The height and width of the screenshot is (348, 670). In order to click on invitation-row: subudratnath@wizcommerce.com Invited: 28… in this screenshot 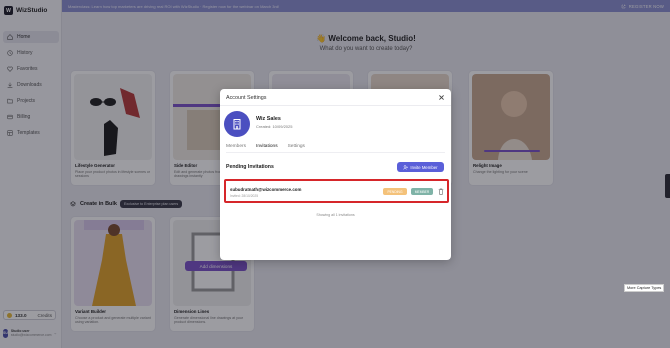, I will do `click(336, 191)`.